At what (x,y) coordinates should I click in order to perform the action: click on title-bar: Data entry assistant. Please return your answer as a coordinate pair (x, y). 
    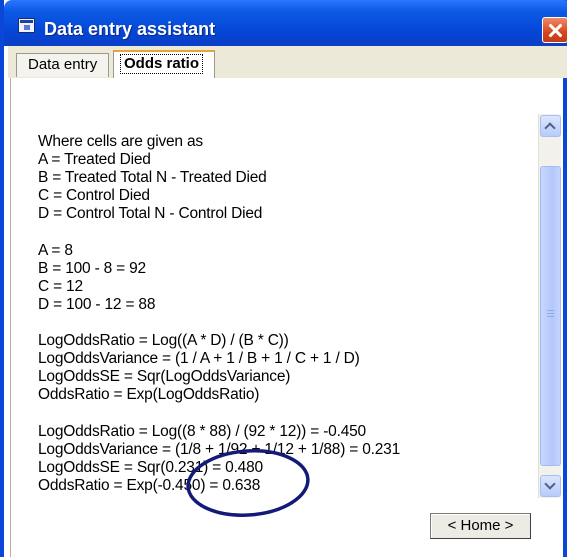
    Looking at the image, I should click on (285, 23).